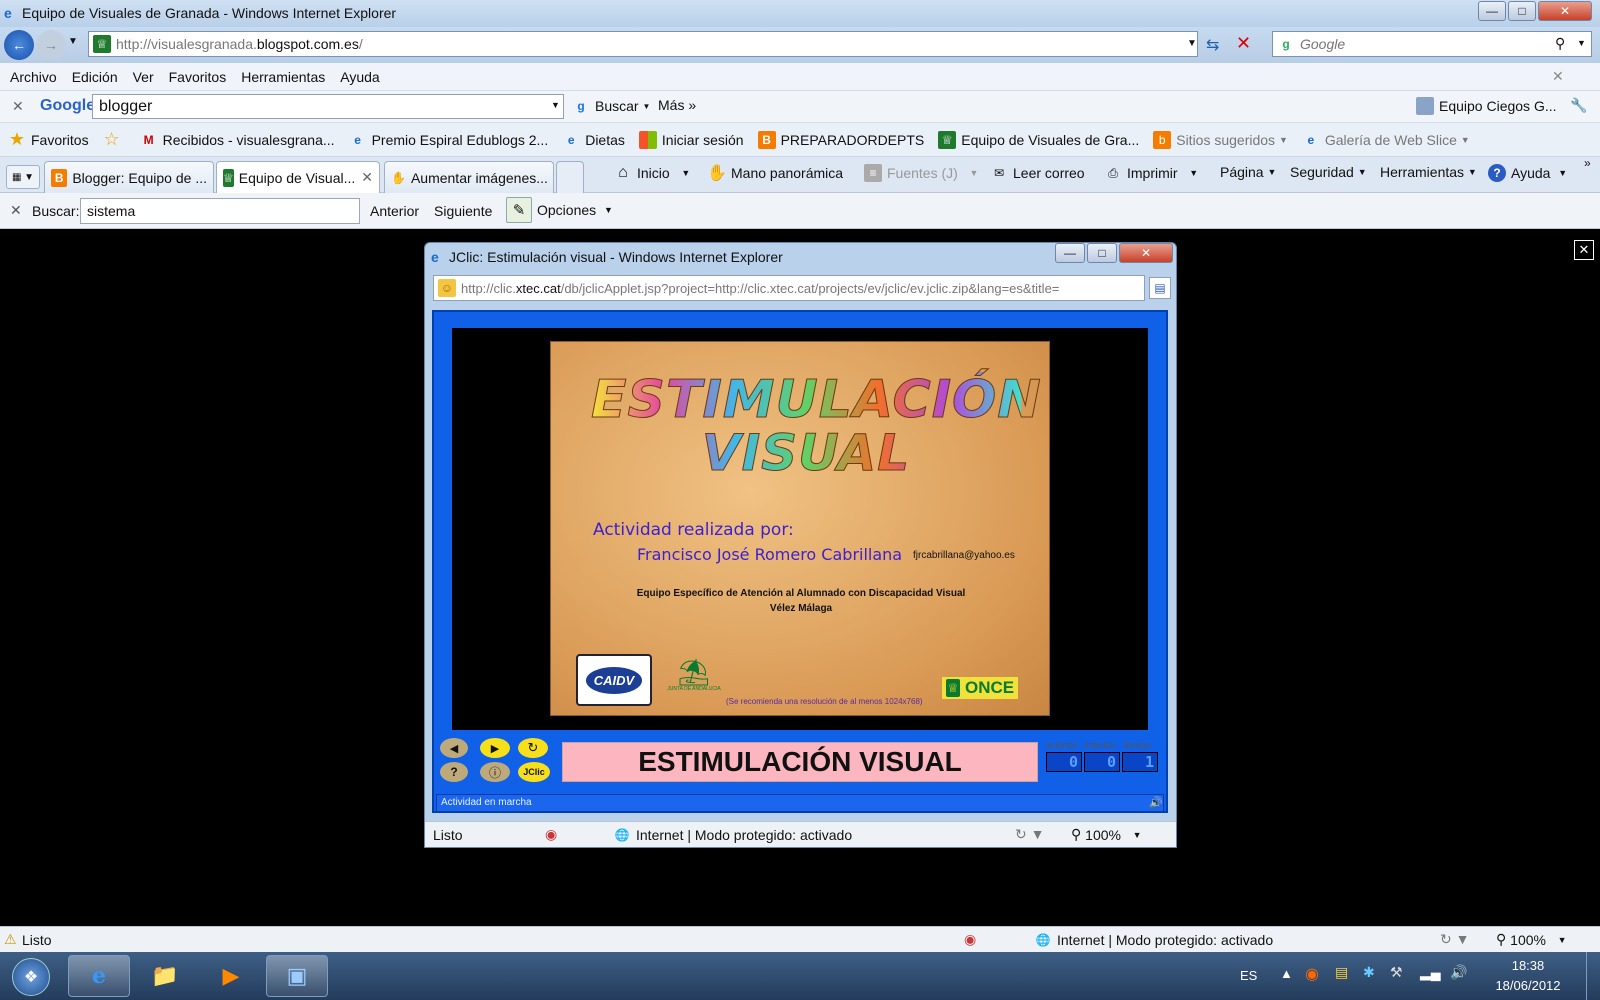 The image size is (1600, 1000). Describe the element at coordinates (691, 139) in the screenshot. I see `fav-item-iniciar-sesion: Iniciar sesión` at that location.